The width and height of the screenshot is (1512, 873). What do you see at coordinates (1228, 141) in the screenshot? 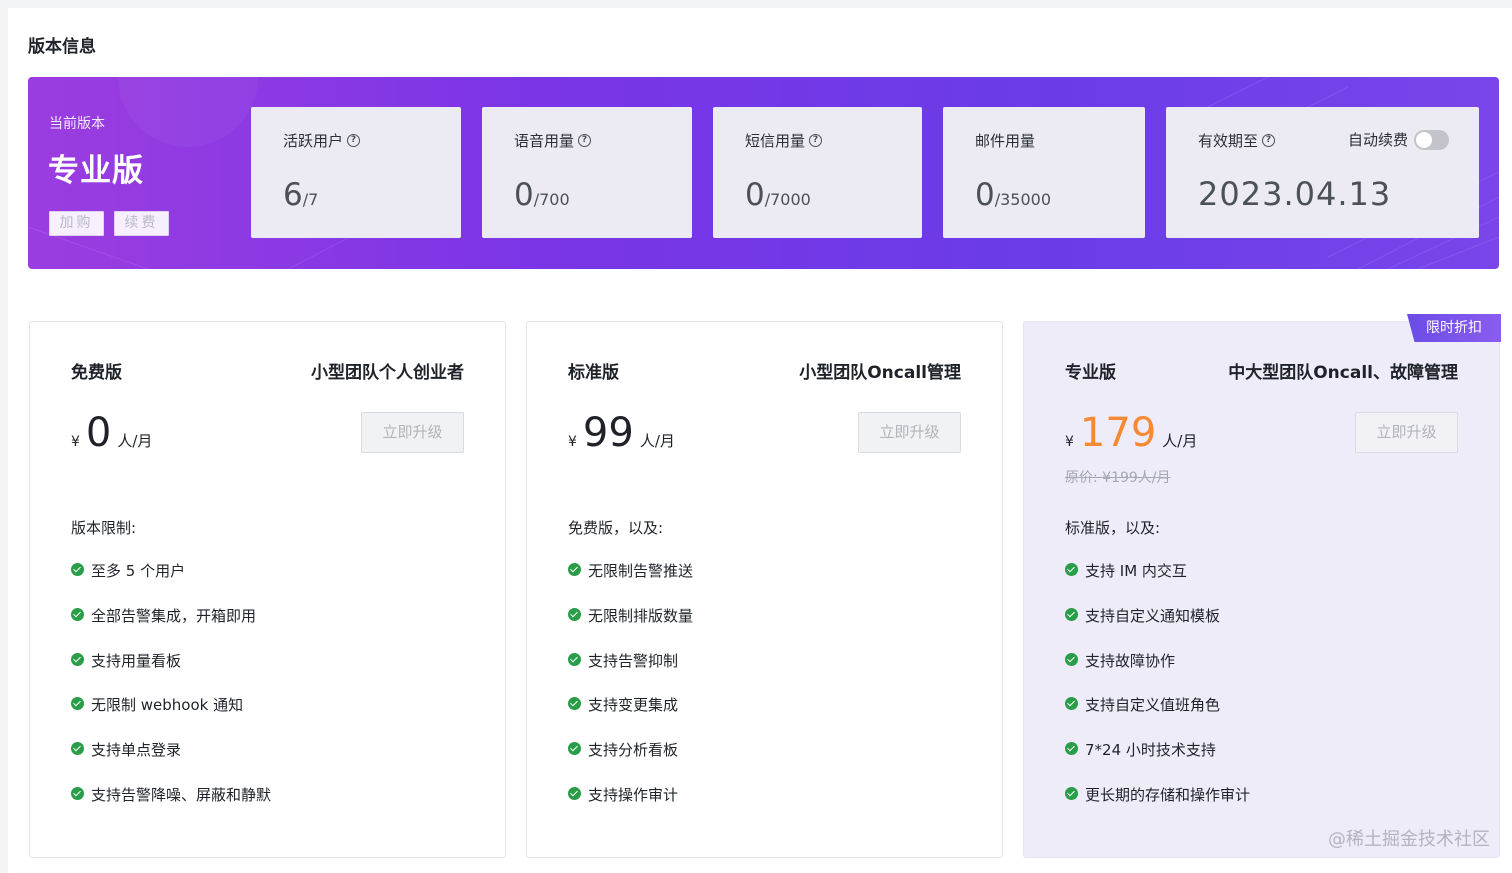
I see `expiry-label: 有效期至` at bounding box center [1228, 141].